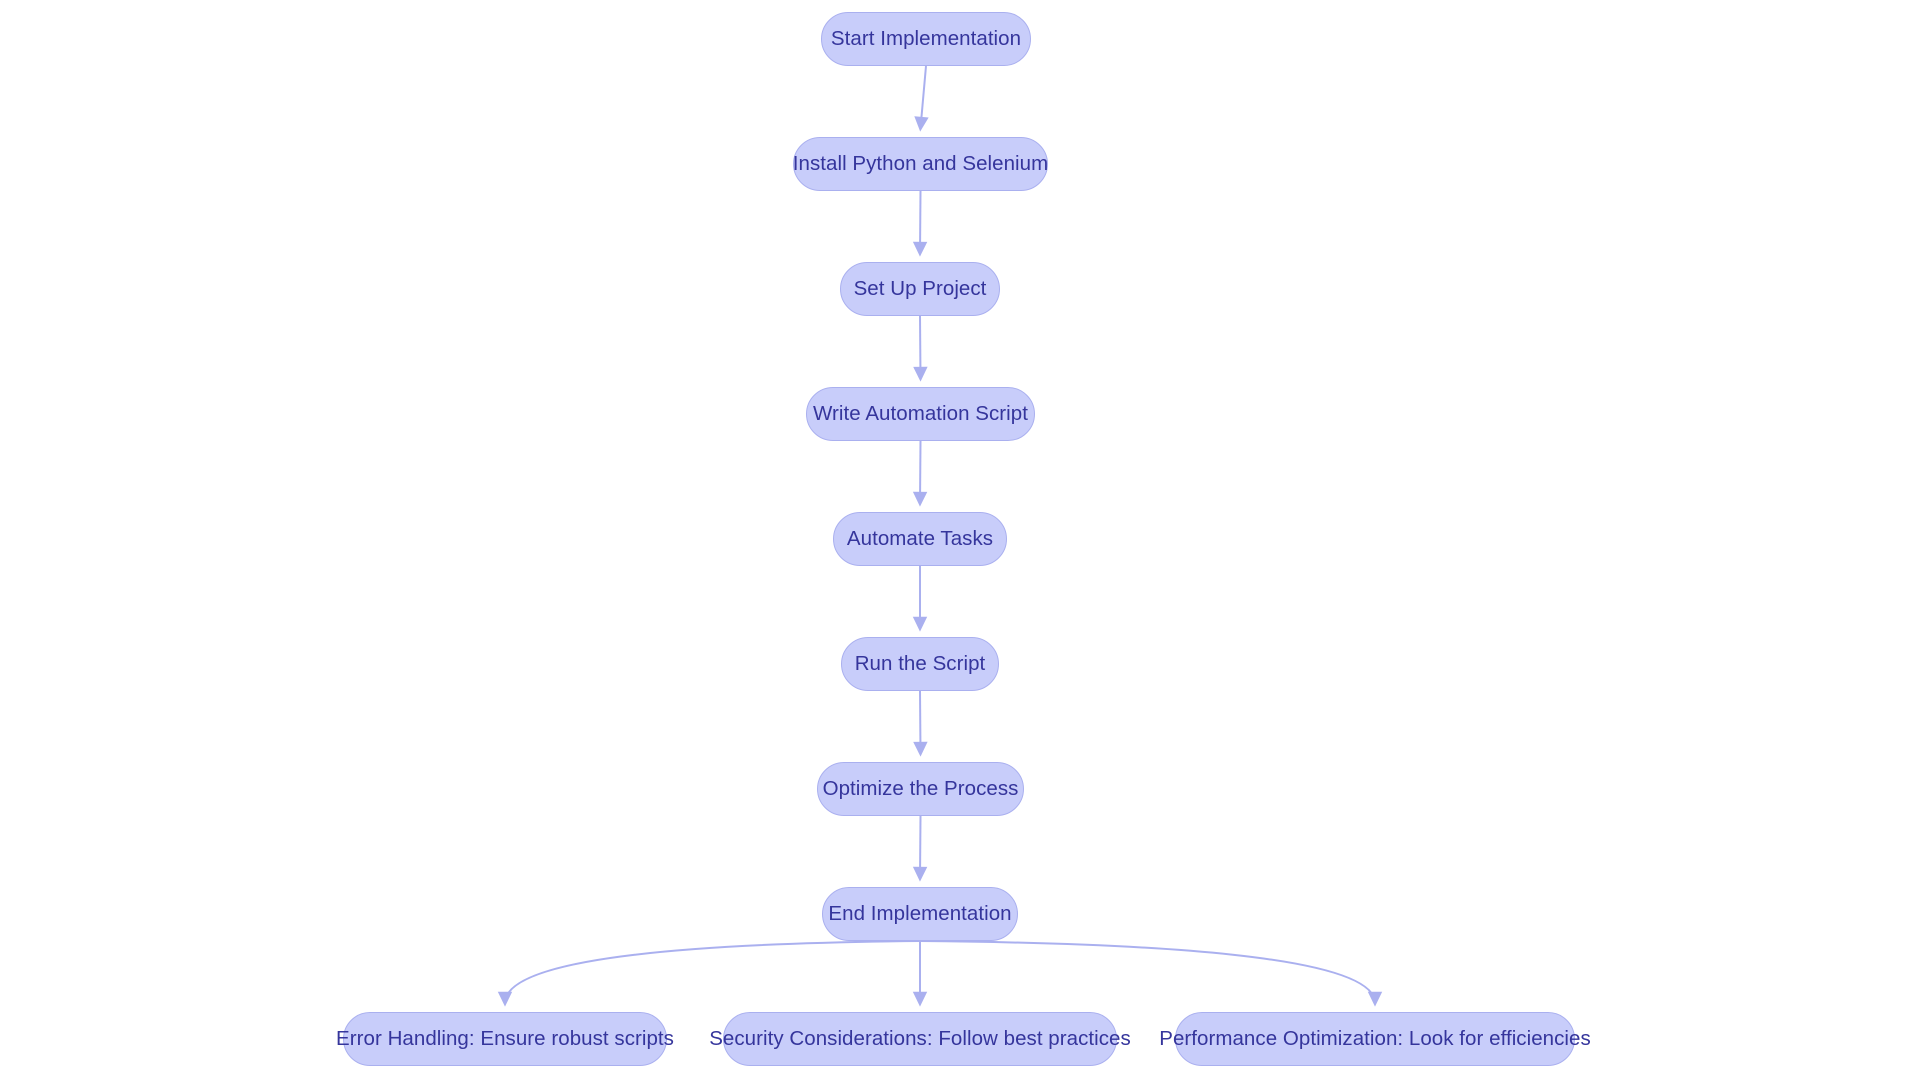  I want to click on edge-end-to-error, so click(709, 973).